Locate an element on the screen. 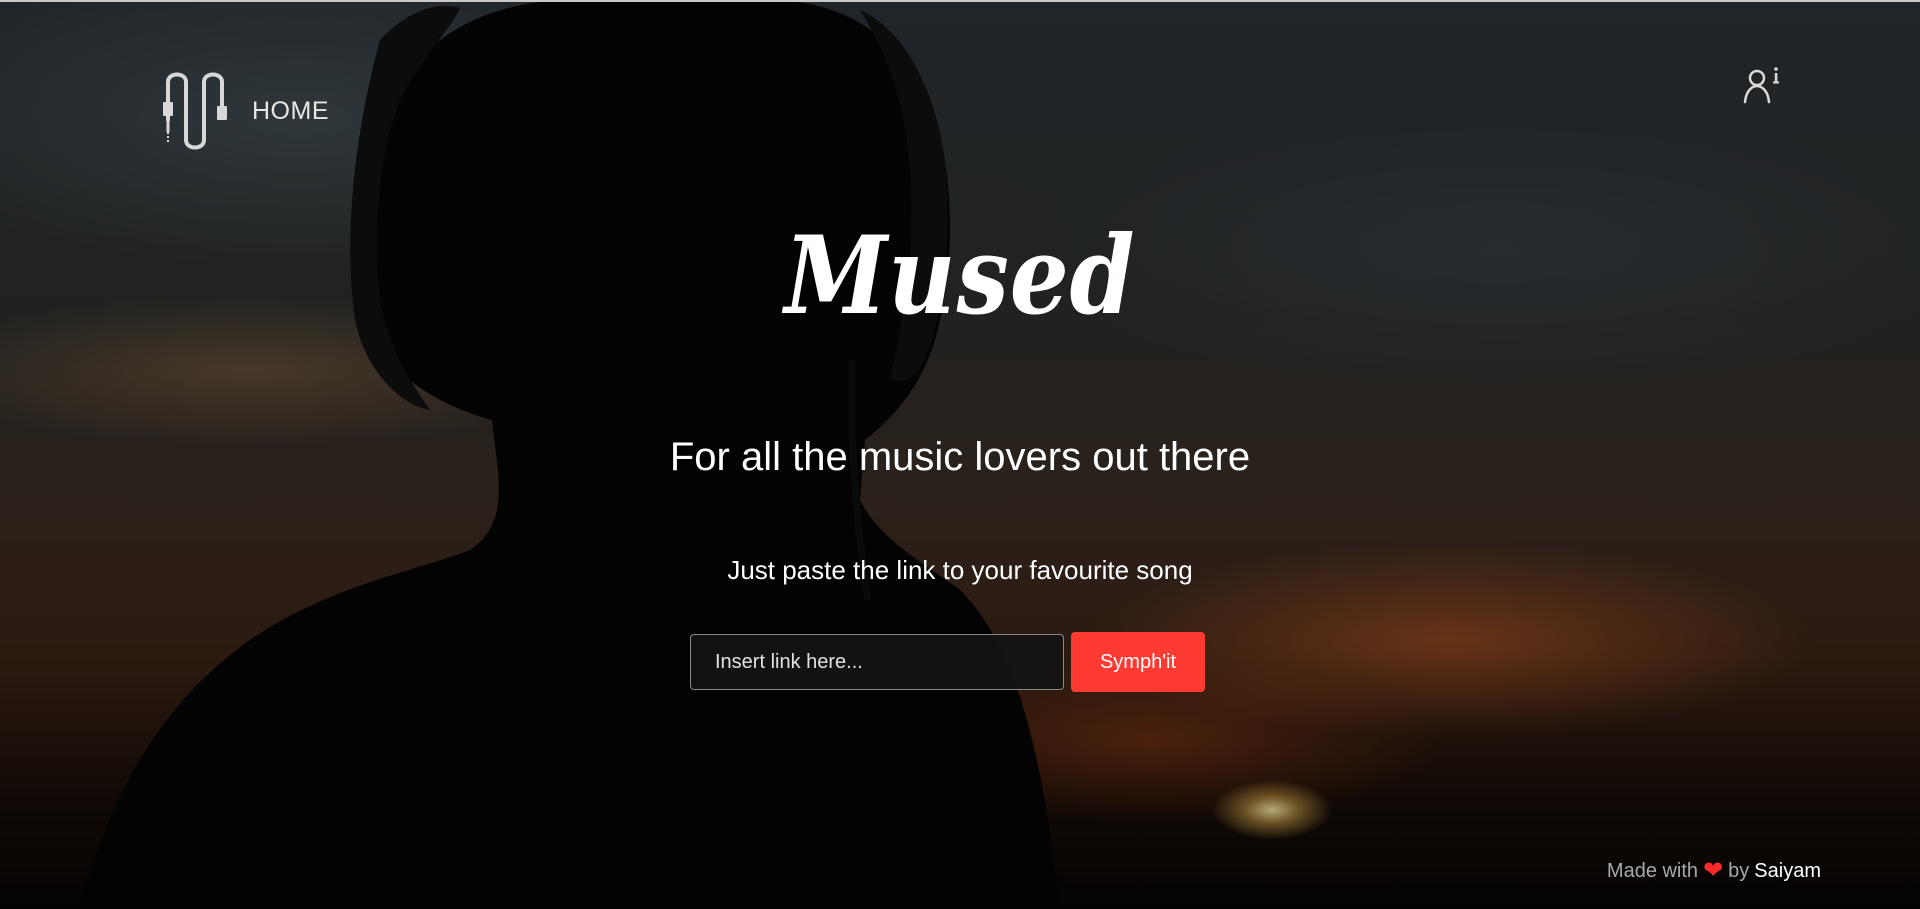  author-link: Saiyam is located at coordinates (1787, 871).